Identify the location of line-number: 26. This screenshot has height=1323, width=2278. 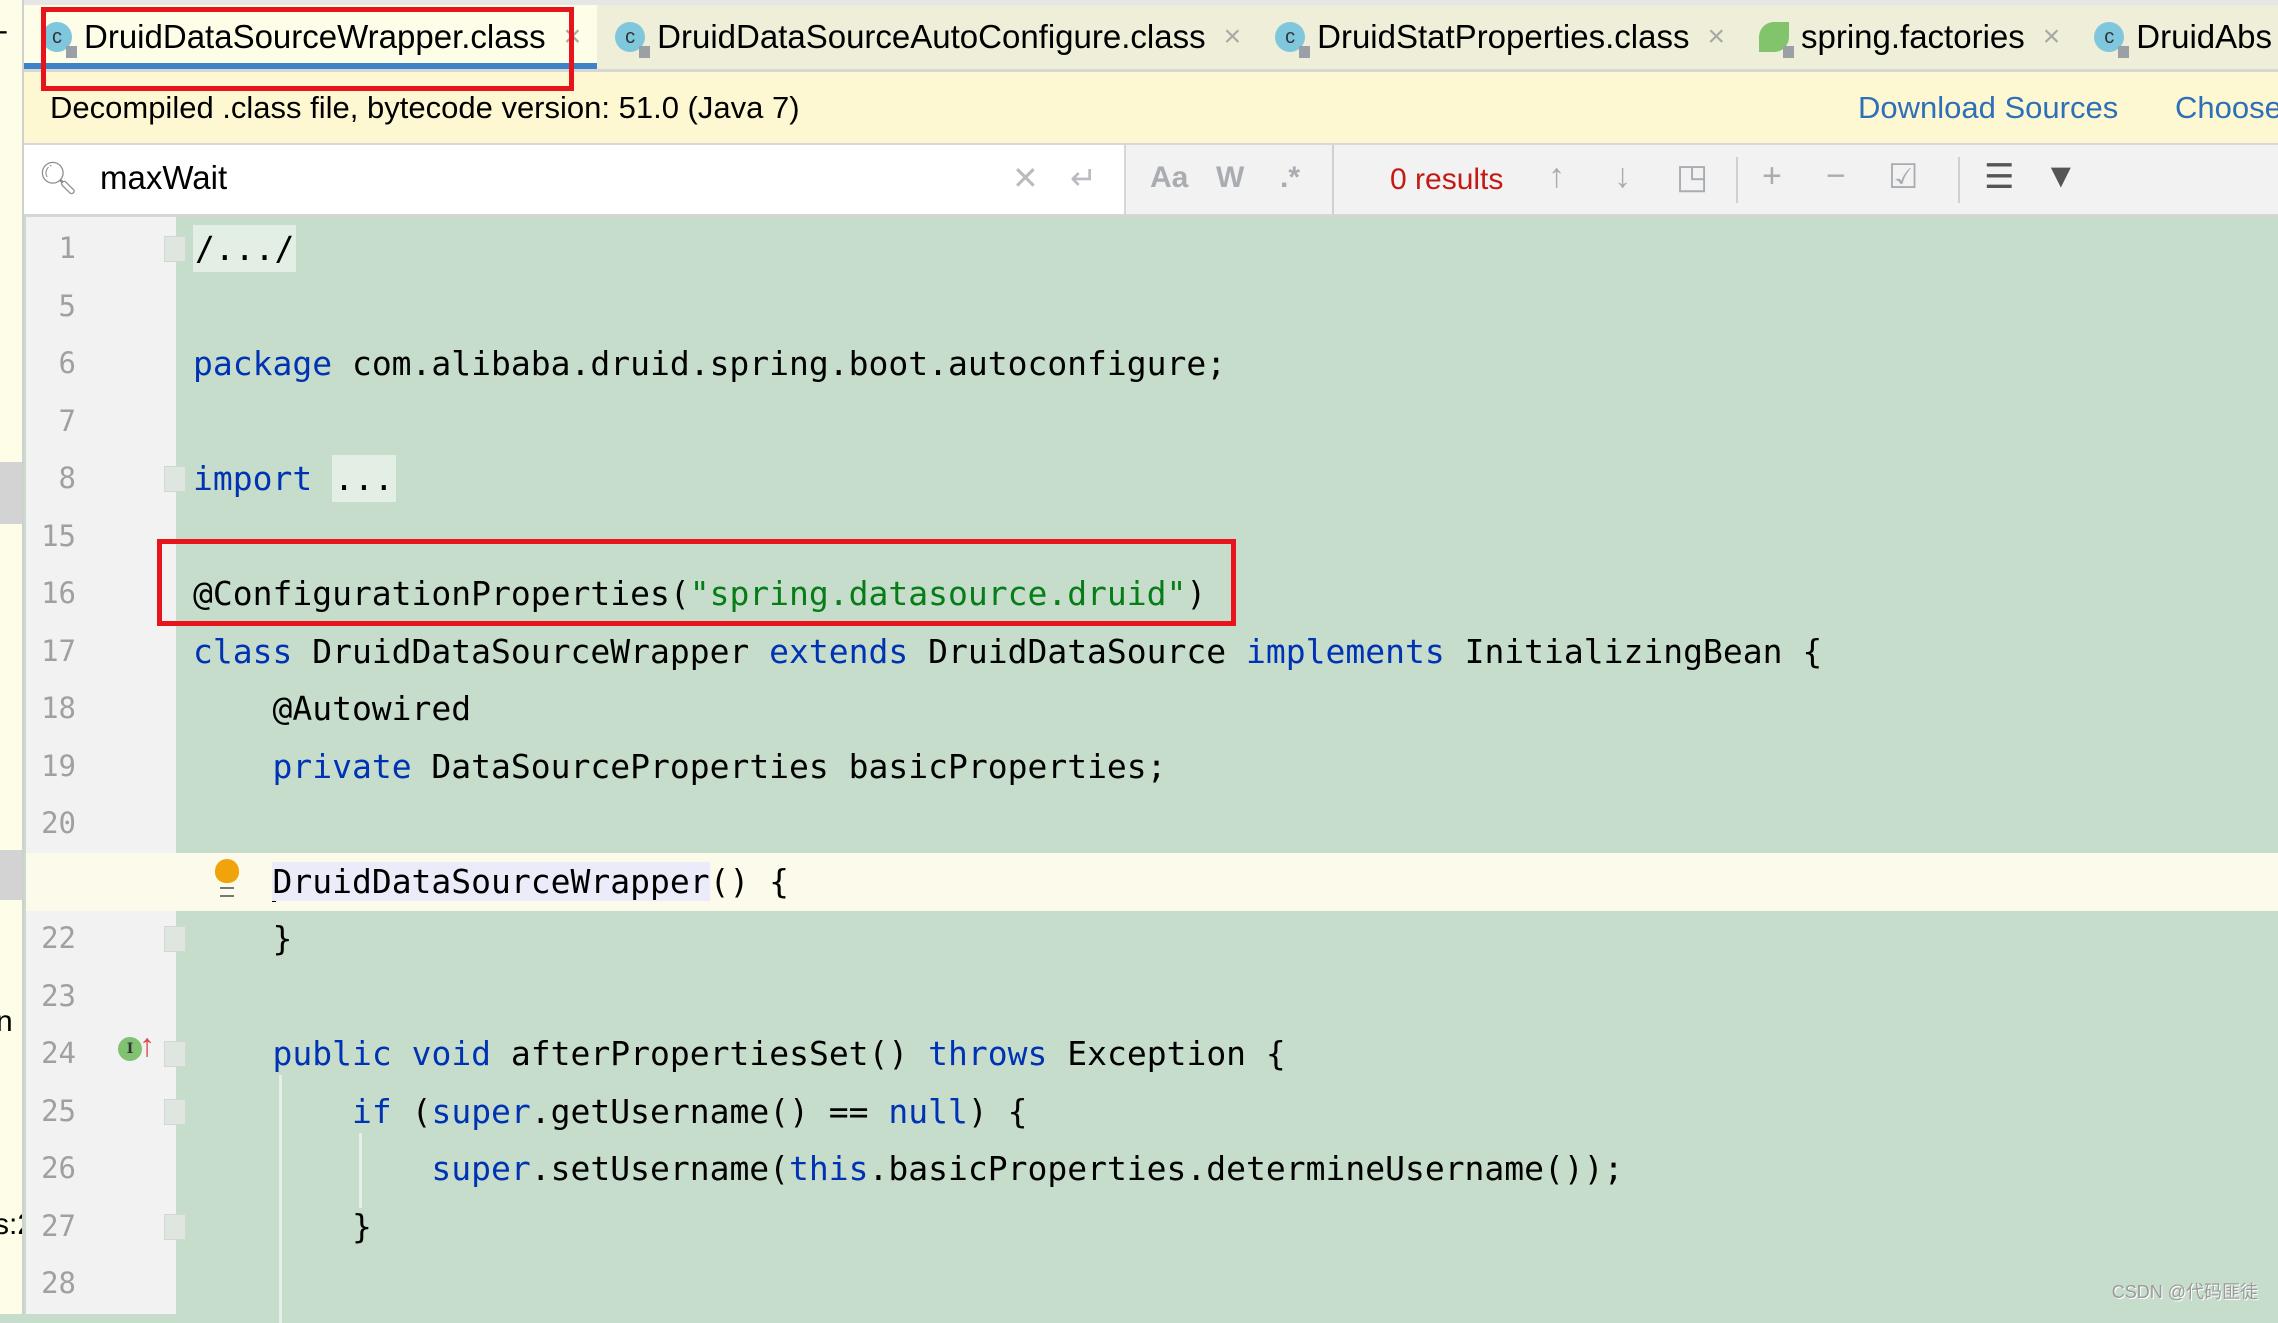
(51, 1169).